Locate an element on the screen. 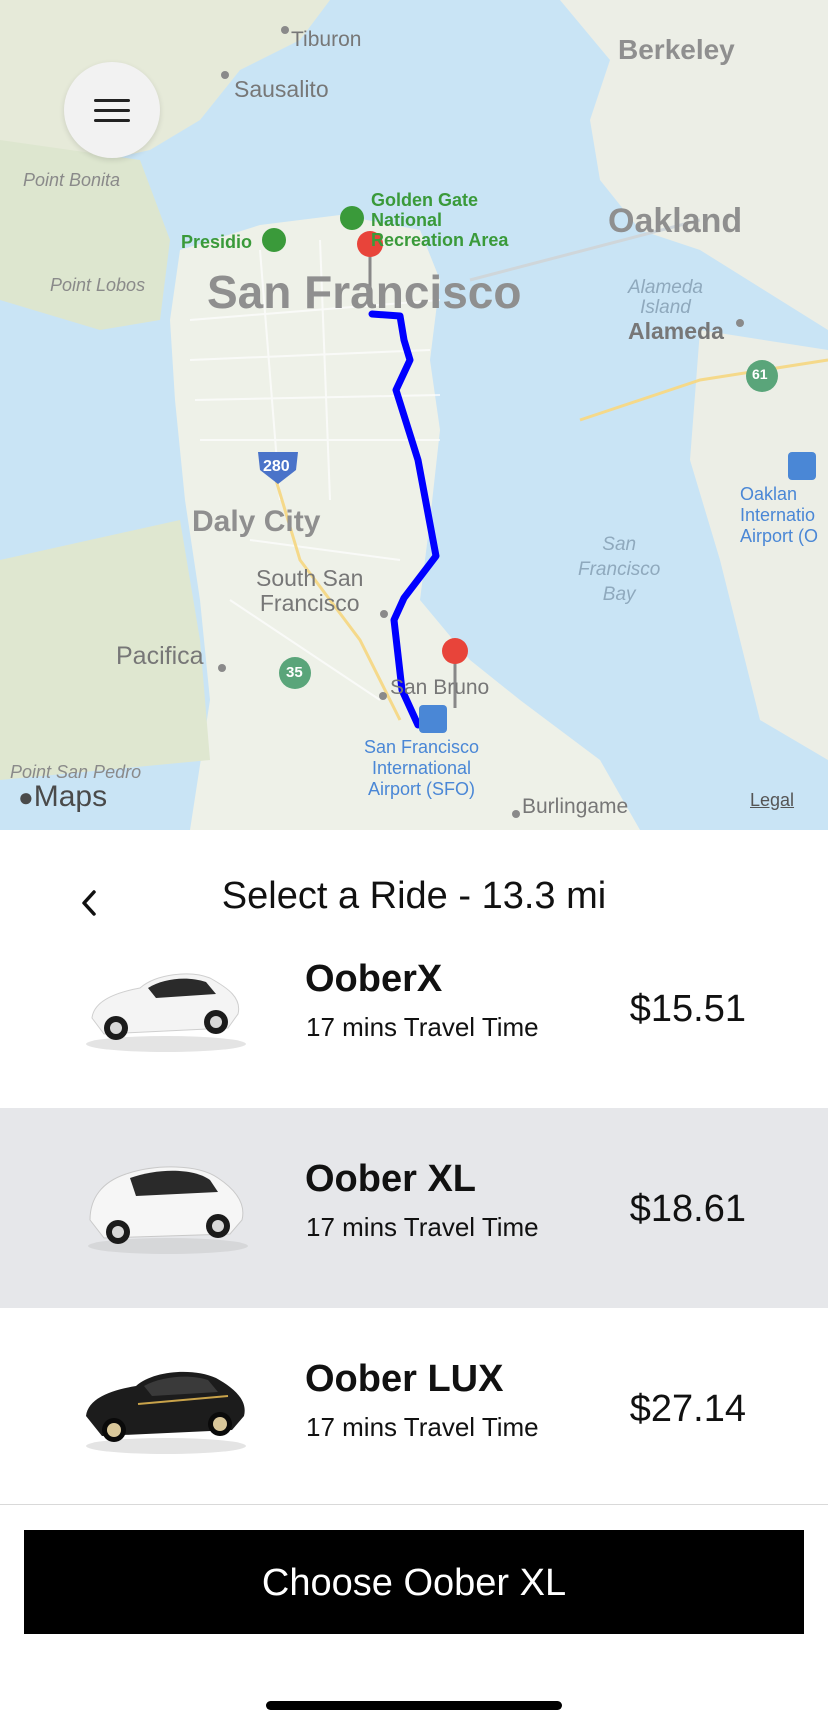 The height and width of the screenshot is (1726, 828). divider is located at coordinates (414, 1504).